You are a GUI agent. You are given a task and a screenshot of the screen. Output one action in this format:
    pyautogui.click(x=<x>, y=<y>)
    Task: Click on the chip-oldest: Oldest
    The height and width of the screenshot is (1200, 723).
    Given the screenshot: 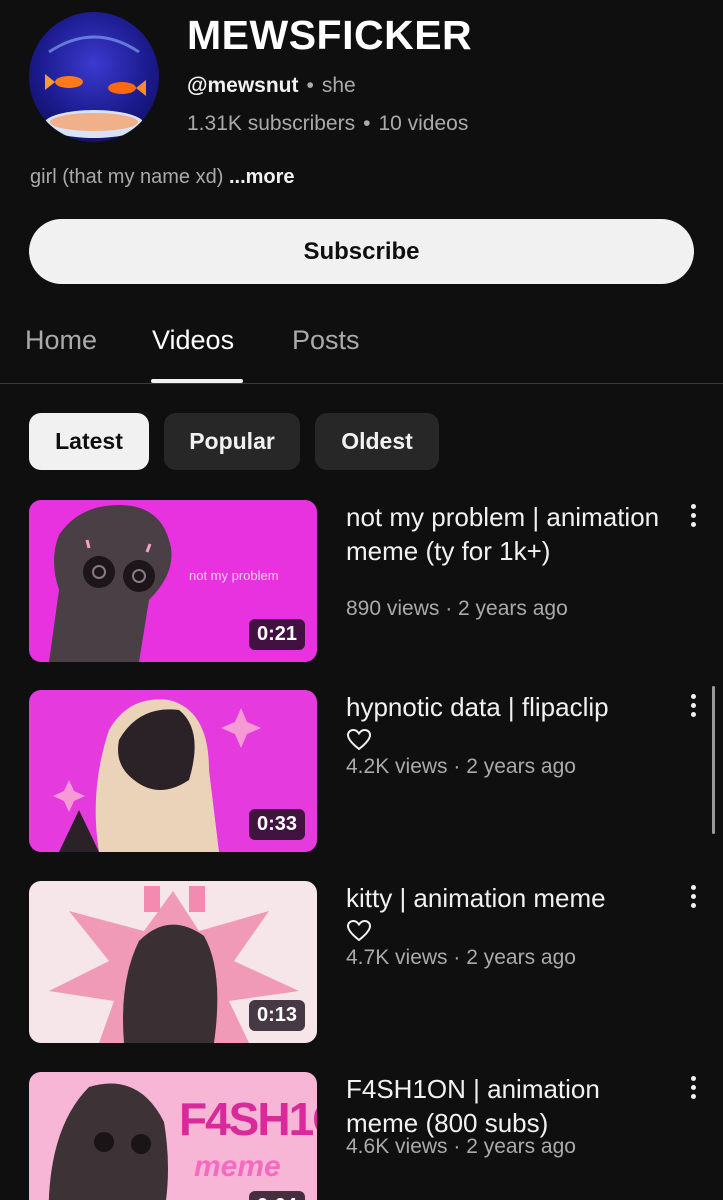 What is the action you would take?
    pyautogui.click(x=377, y=441)
    